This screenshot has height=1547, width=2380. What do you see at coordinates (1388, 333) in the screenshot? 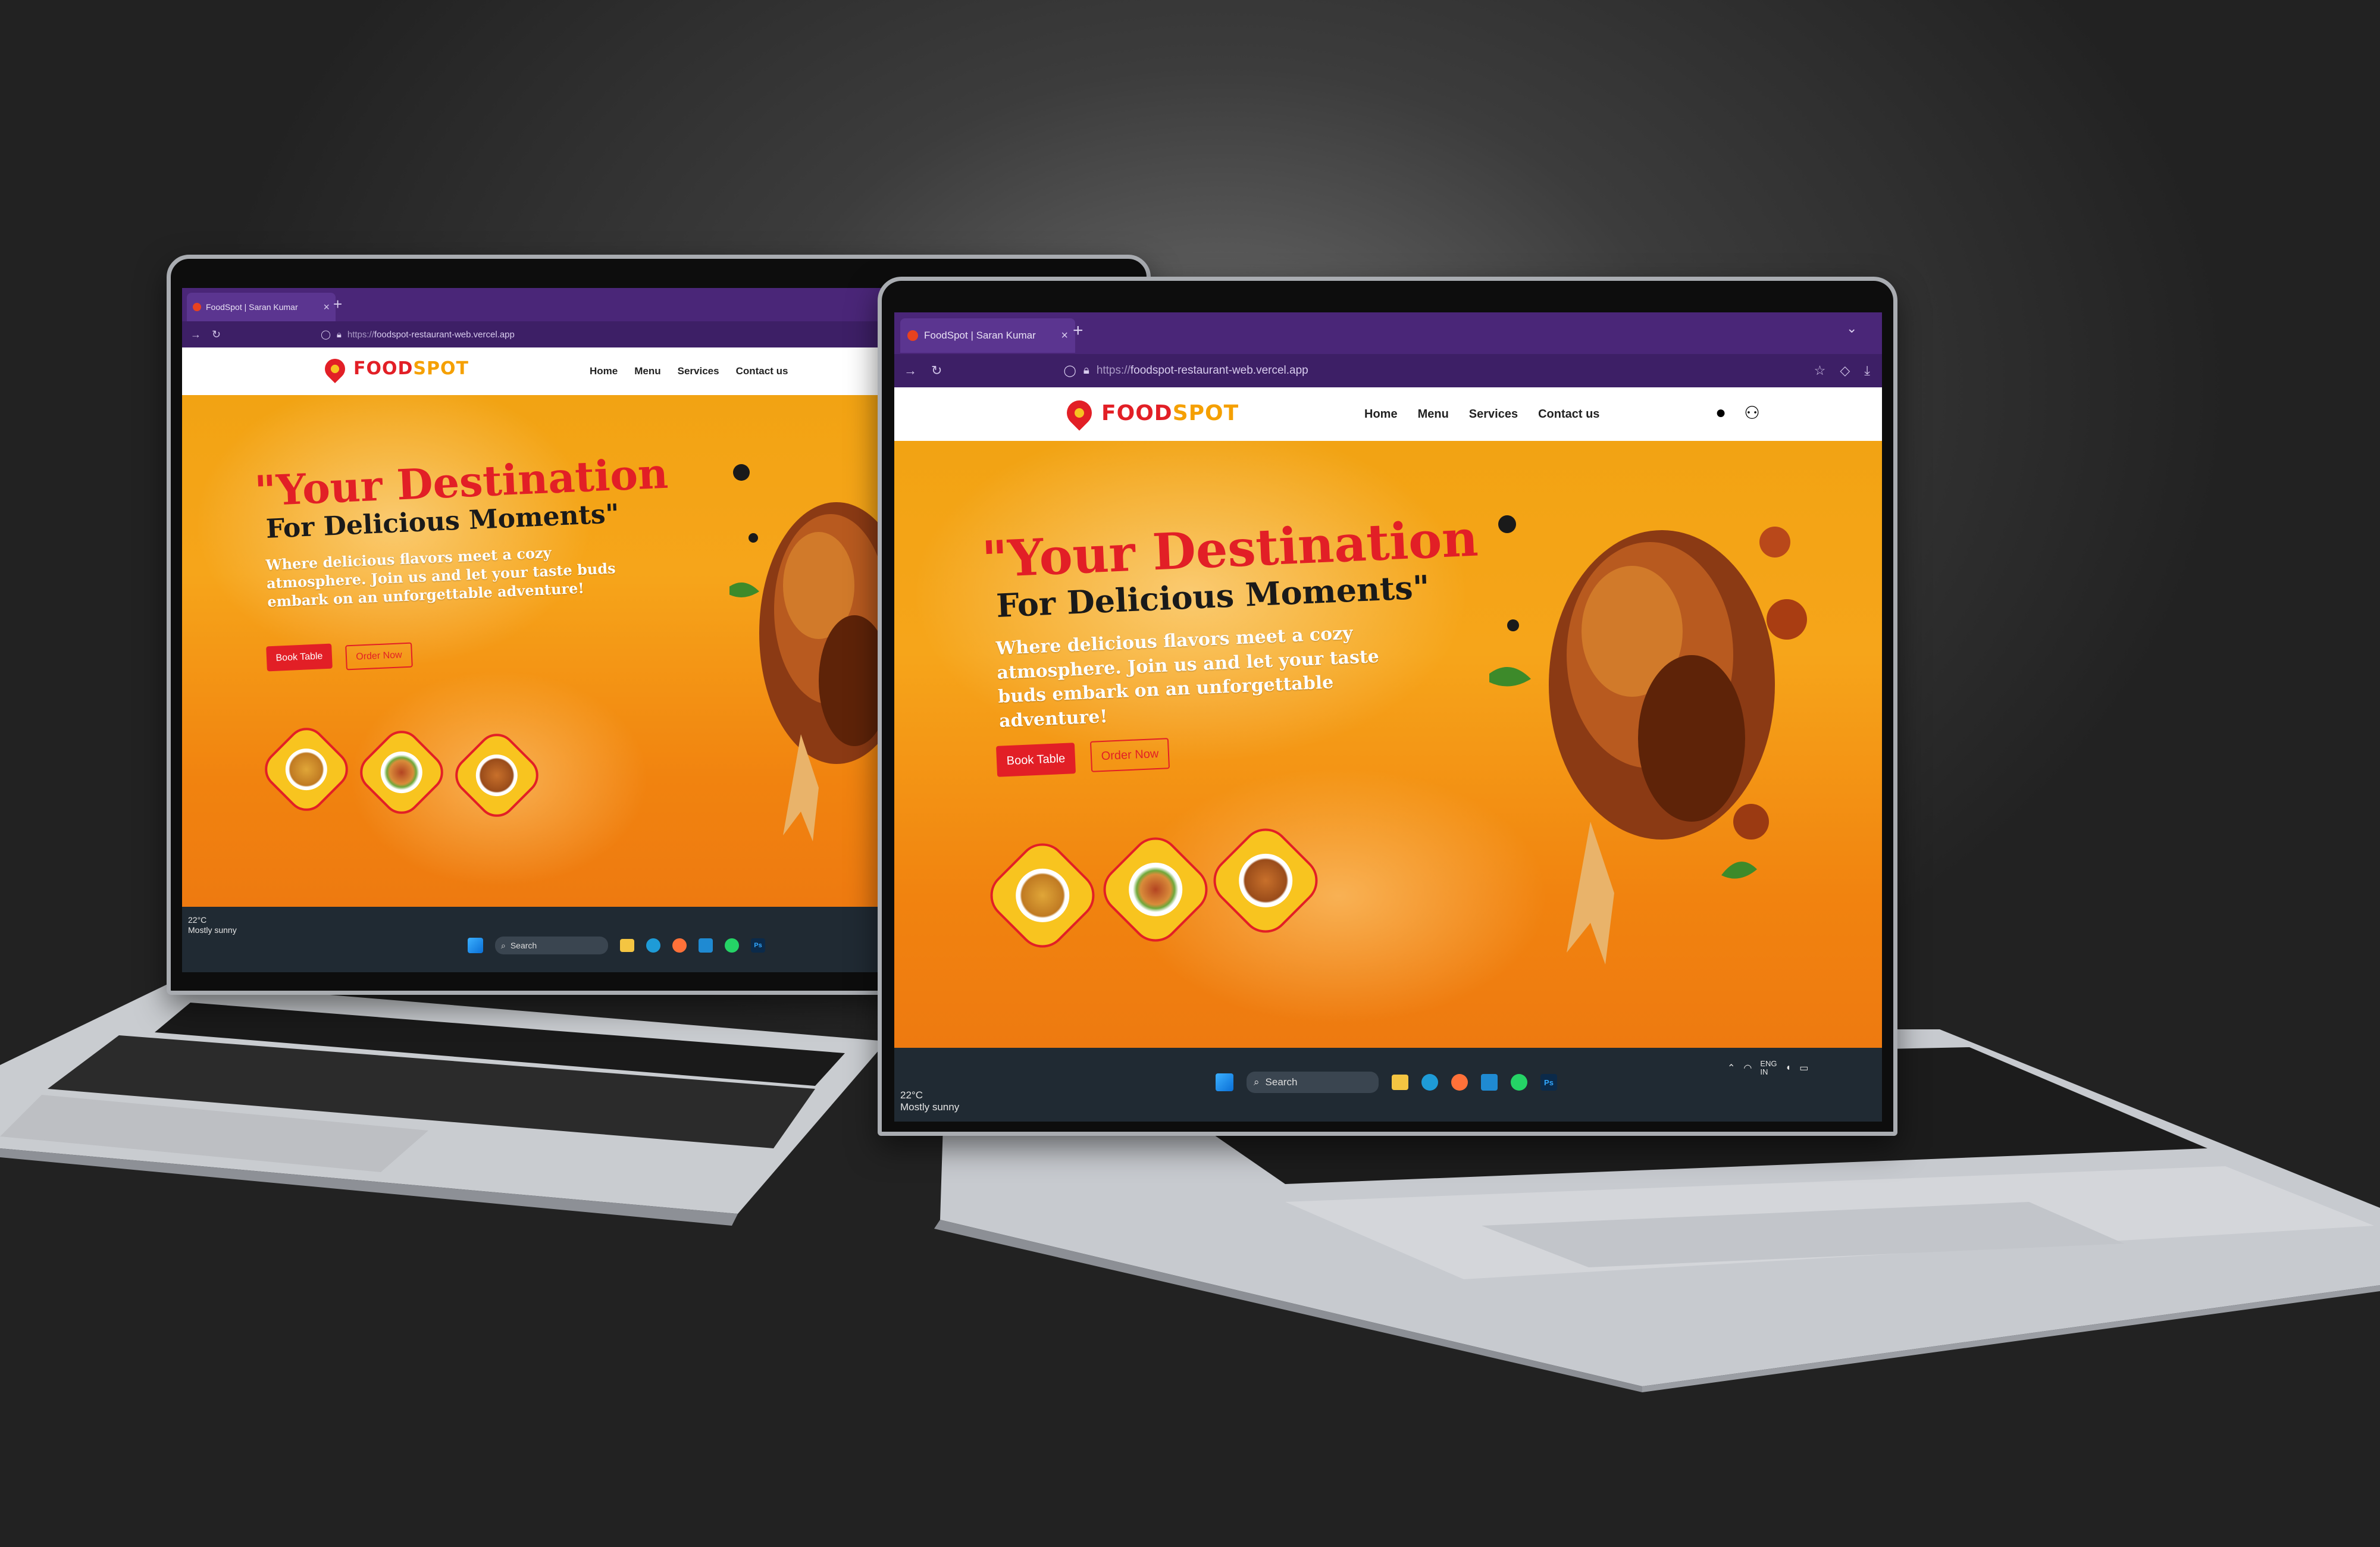
I see `tab-bar: FoodSpot | Saran Kumar × + ⌄` at bounding box center [1388, 333].